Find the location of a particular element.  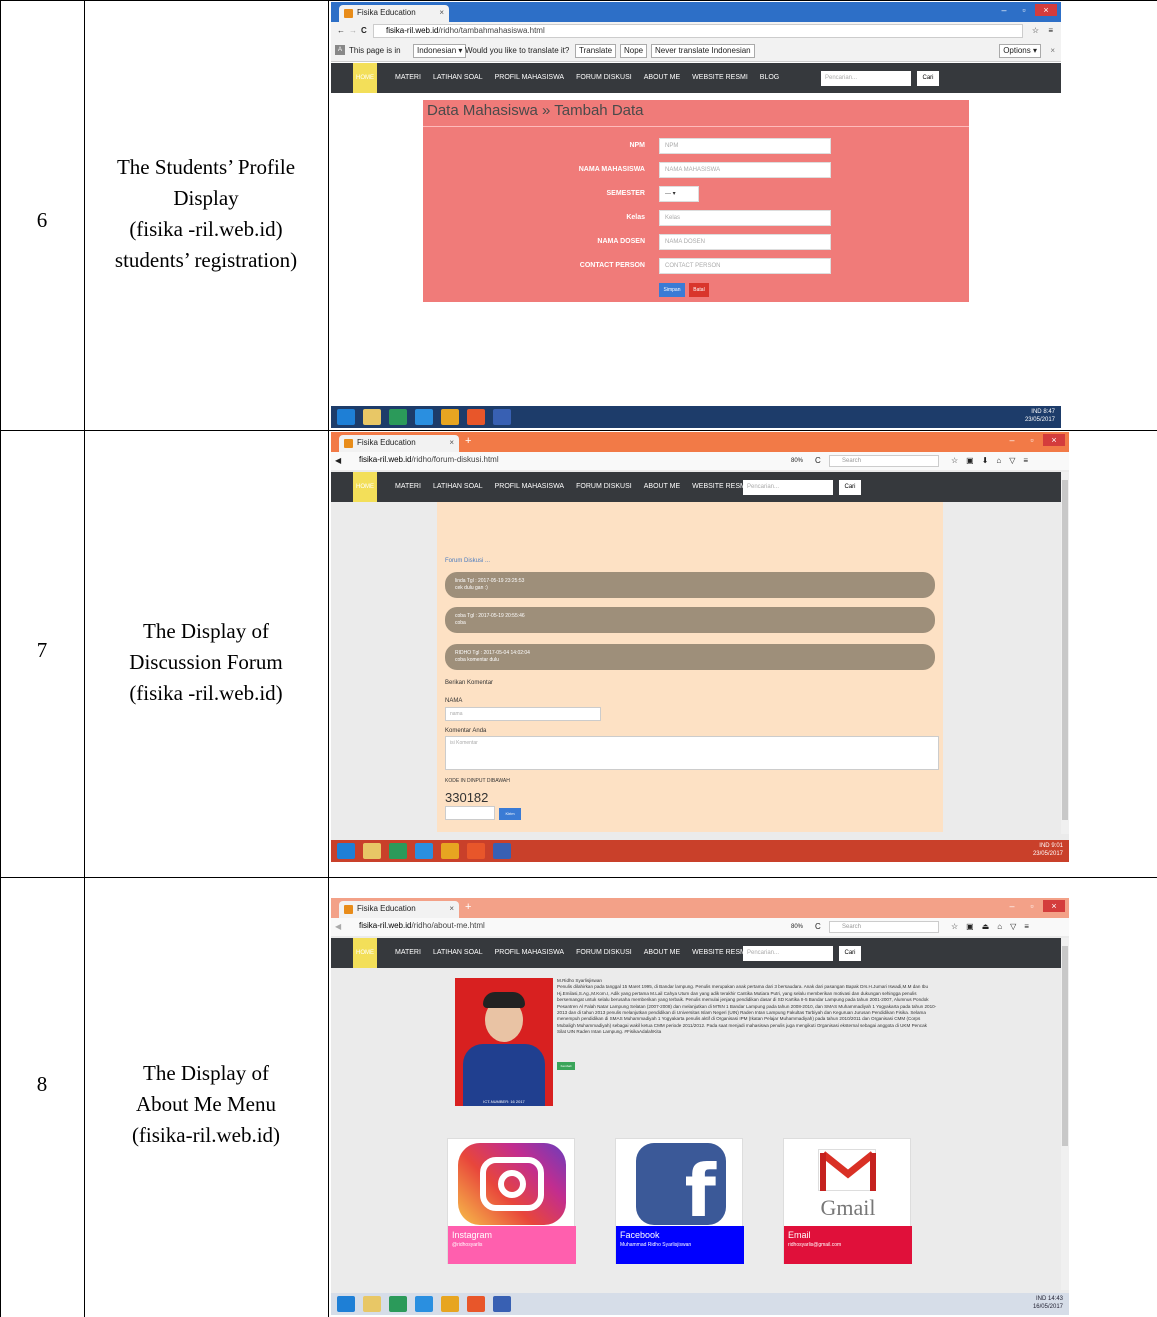

close-bar-icon: × is located at coordinates (1052, 51).